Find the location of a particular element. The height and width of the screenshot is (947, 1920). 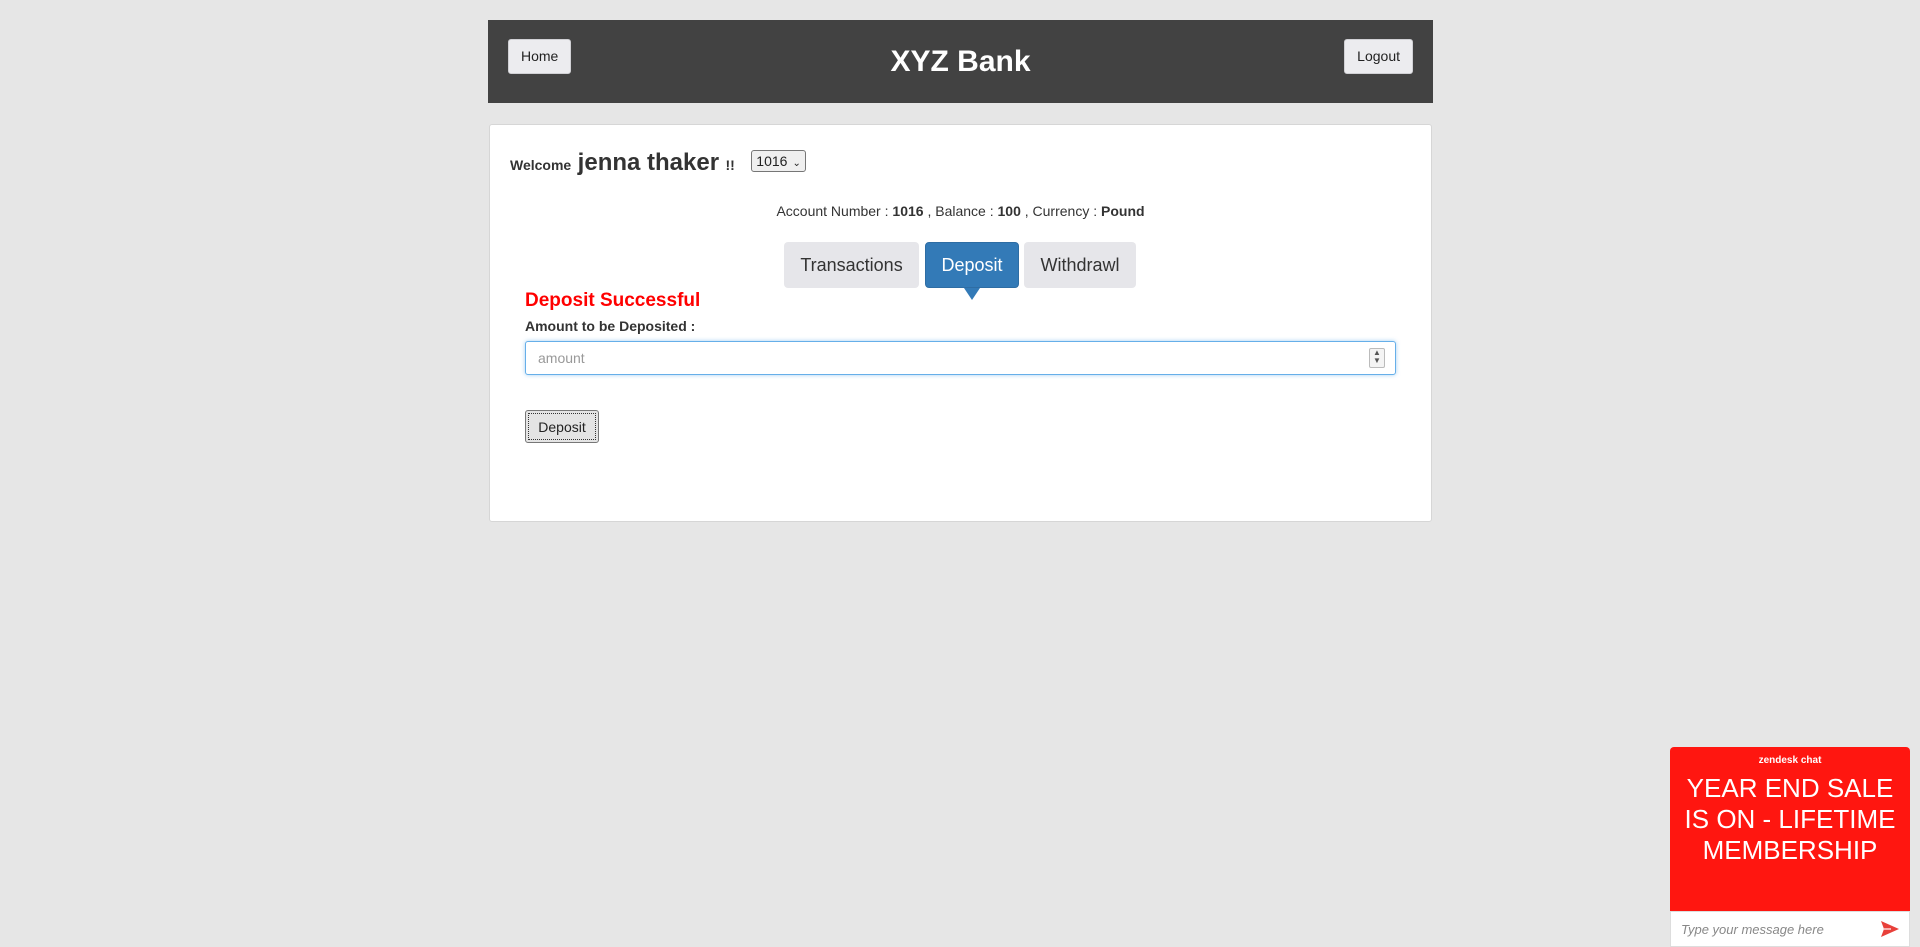

amount-input is located at coordinates (936, 358).